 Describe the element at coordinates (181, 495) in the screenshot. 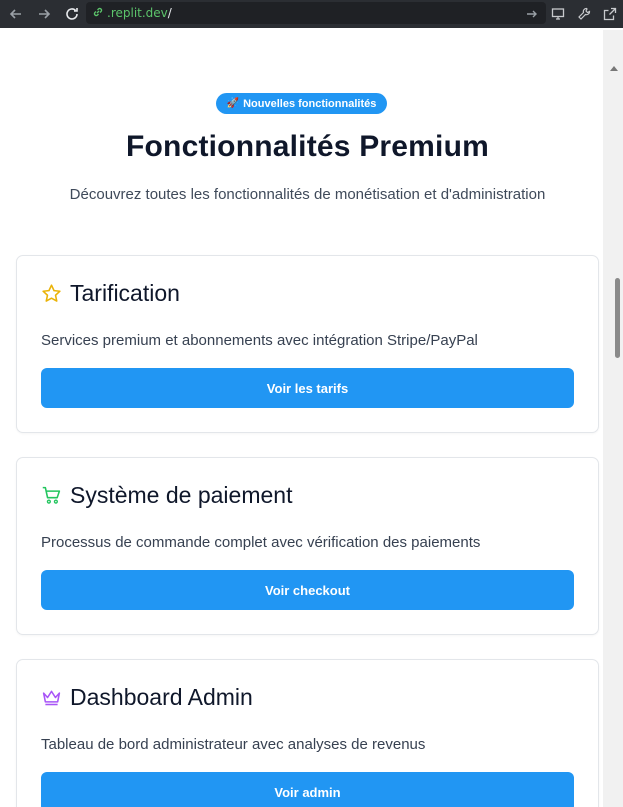

I see `card-title: Système de paiement` at that location.